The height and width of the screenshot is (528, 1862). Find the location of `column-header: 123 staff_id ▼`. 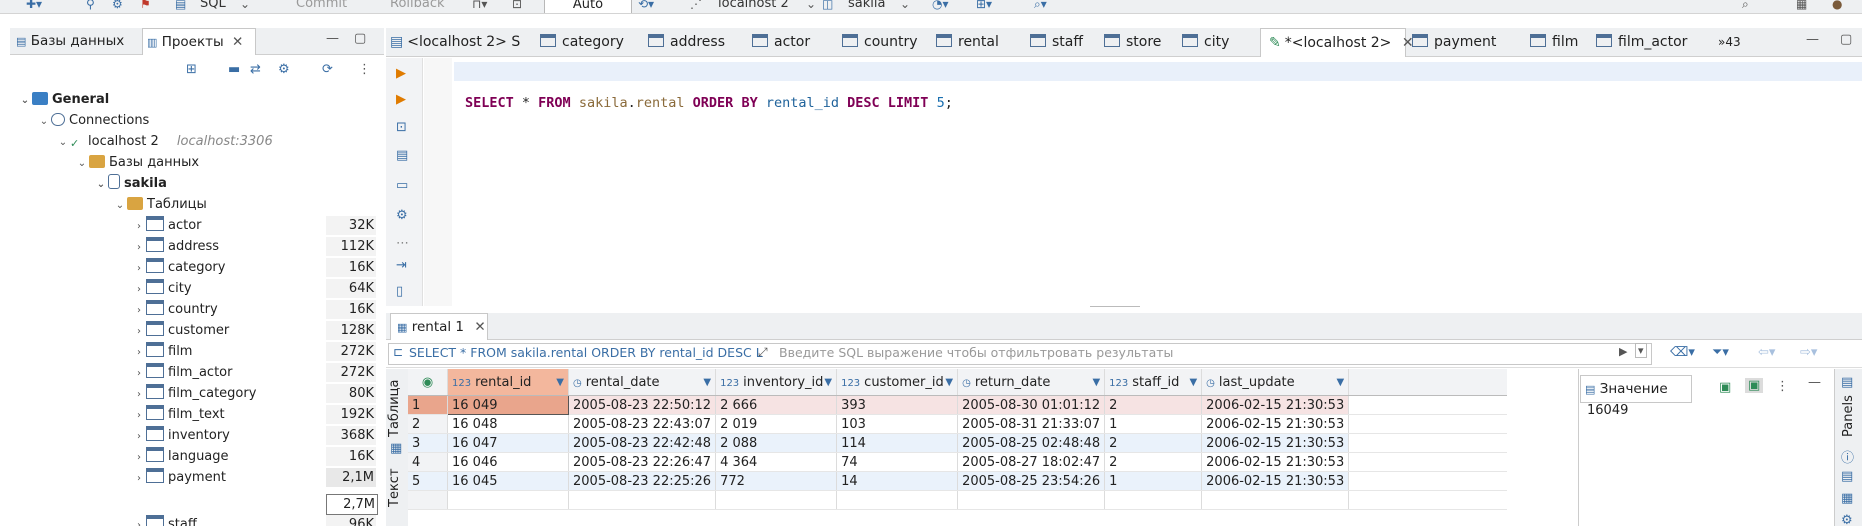

column-header: 123 staff_id ▼ is located at coordinates (1153, 382).